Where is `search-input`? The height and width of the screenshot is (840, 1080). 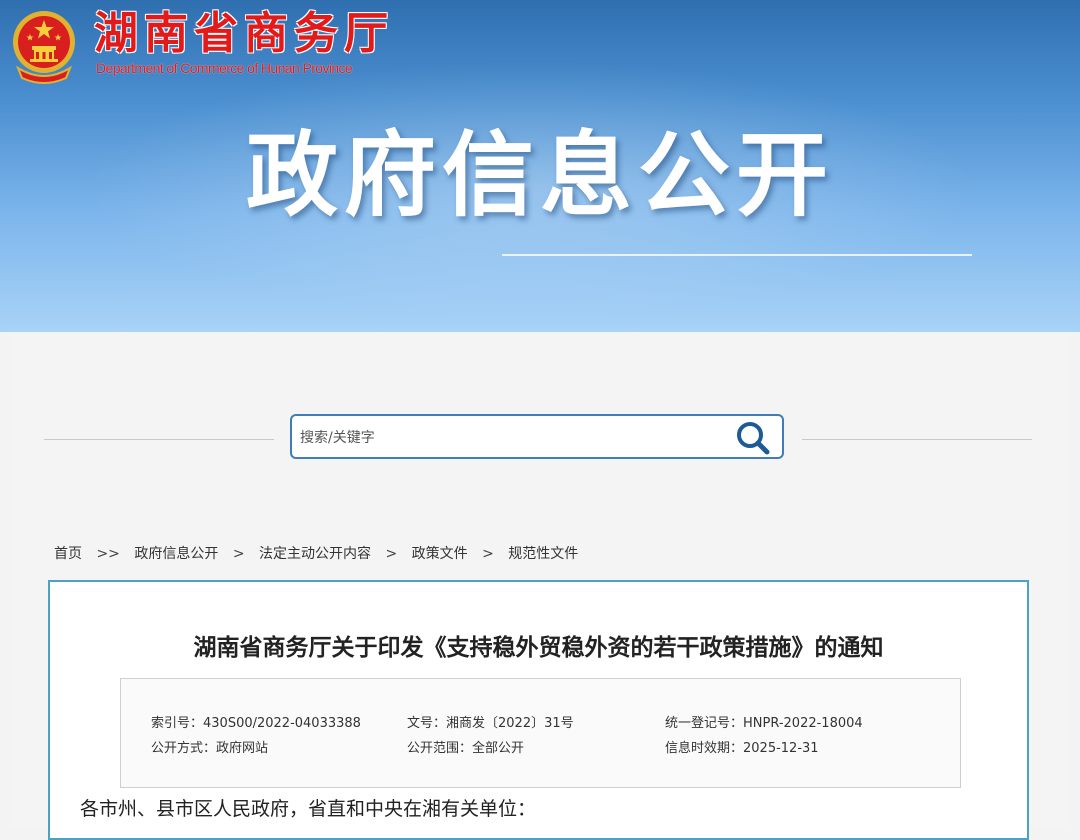
search-input is located at coordinates (510, 438).